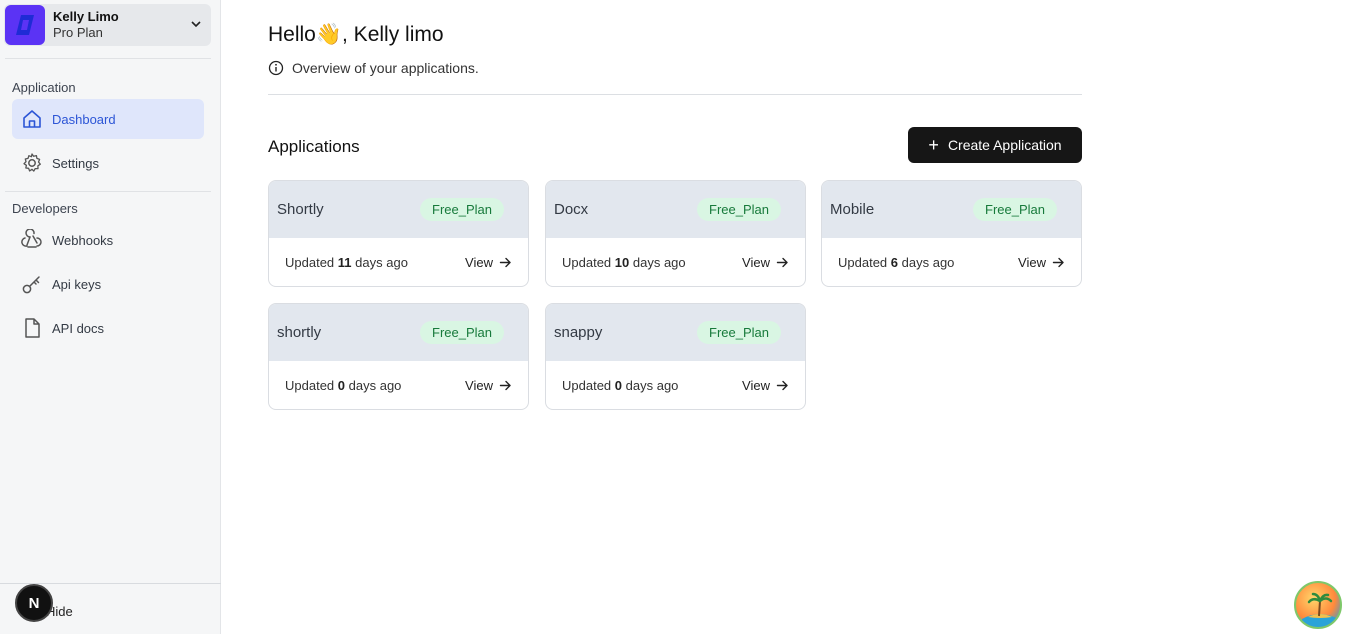 This screenshot has width=1351, height=634. What do you see at coordinates (44, 87) in the screenshot?
I see `section-label-application: Application` at bounding box center [44, 87].